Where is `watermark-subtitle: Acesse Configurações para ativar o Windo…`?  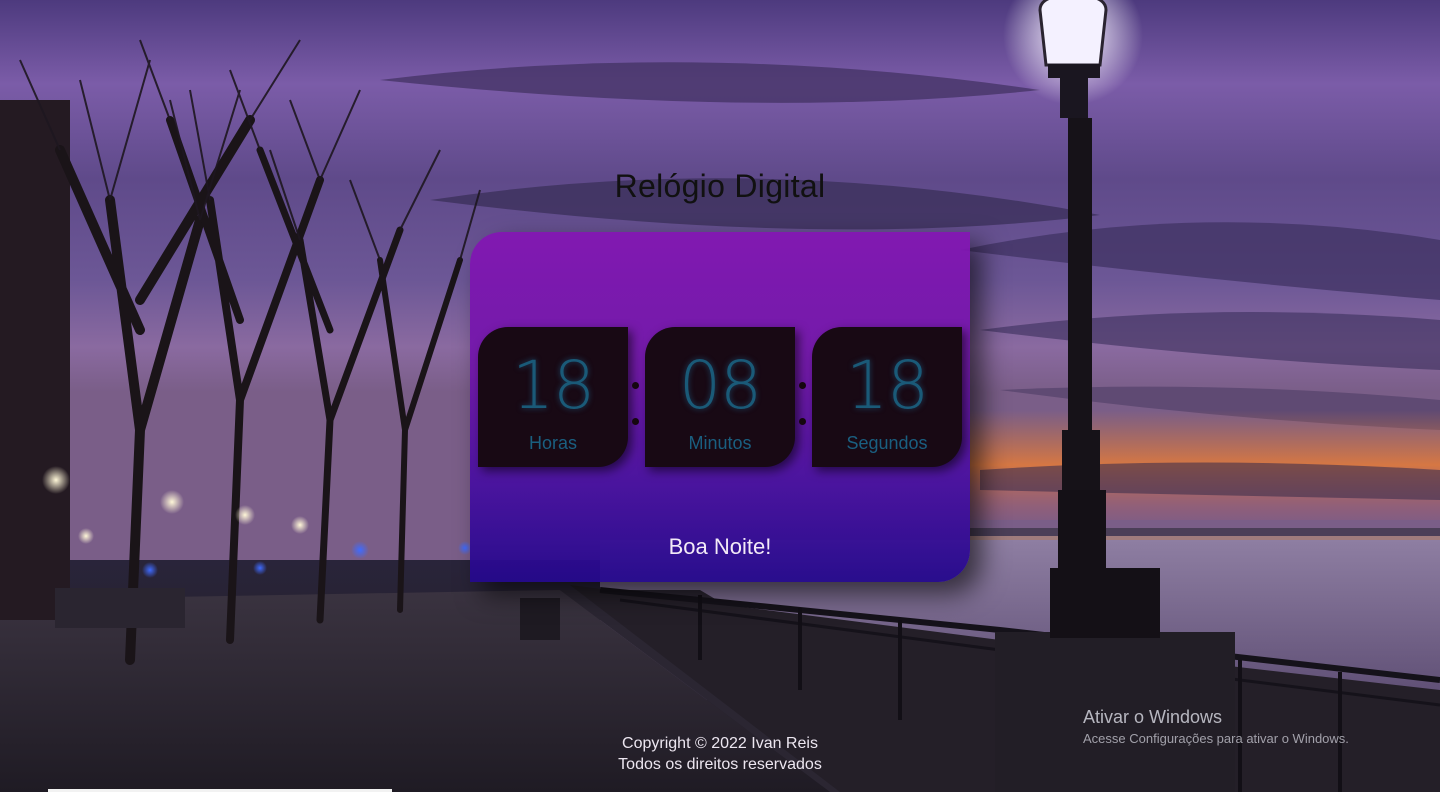 watermark-subtitle: Acesse Configurações para ativar o Windo… is located at coordinates (1216, 738).